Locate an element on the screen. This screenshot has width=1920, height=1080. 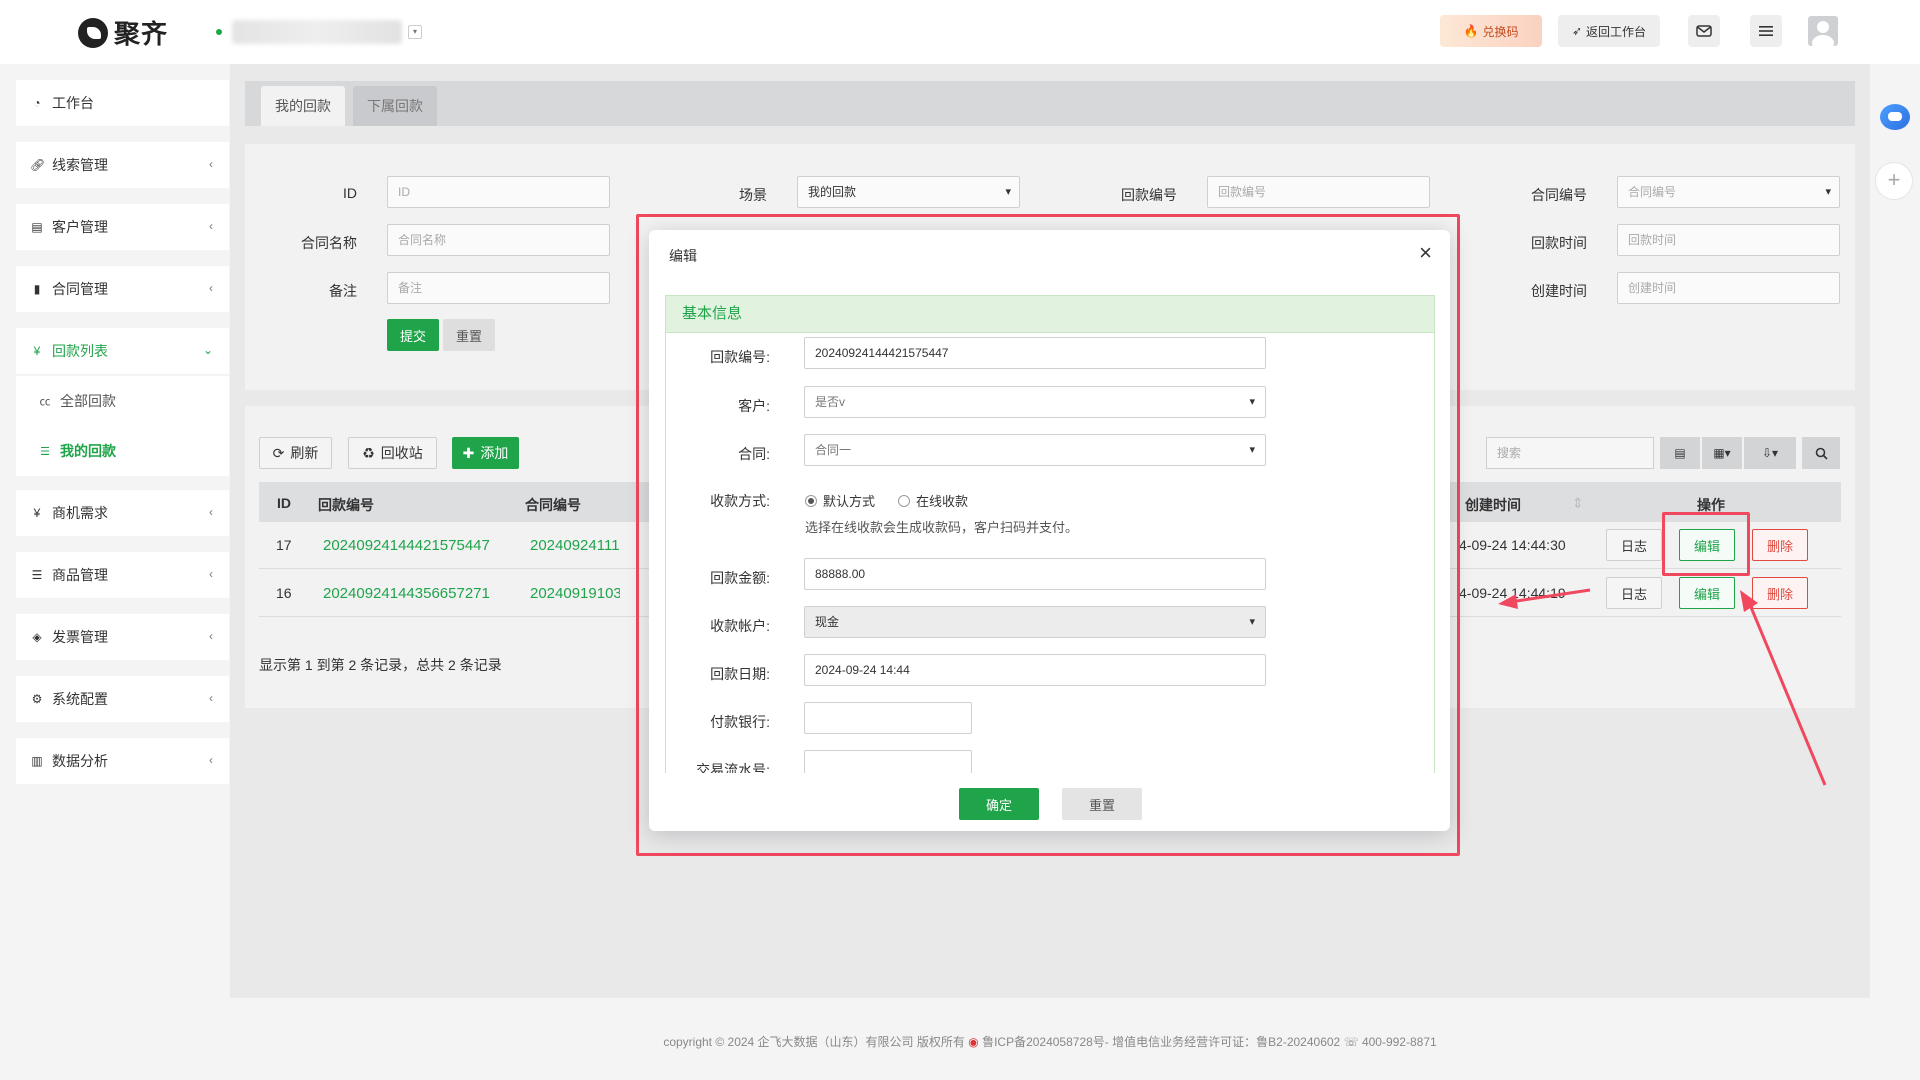
customer-select: 是否v is located at coordinates (1035, 402).